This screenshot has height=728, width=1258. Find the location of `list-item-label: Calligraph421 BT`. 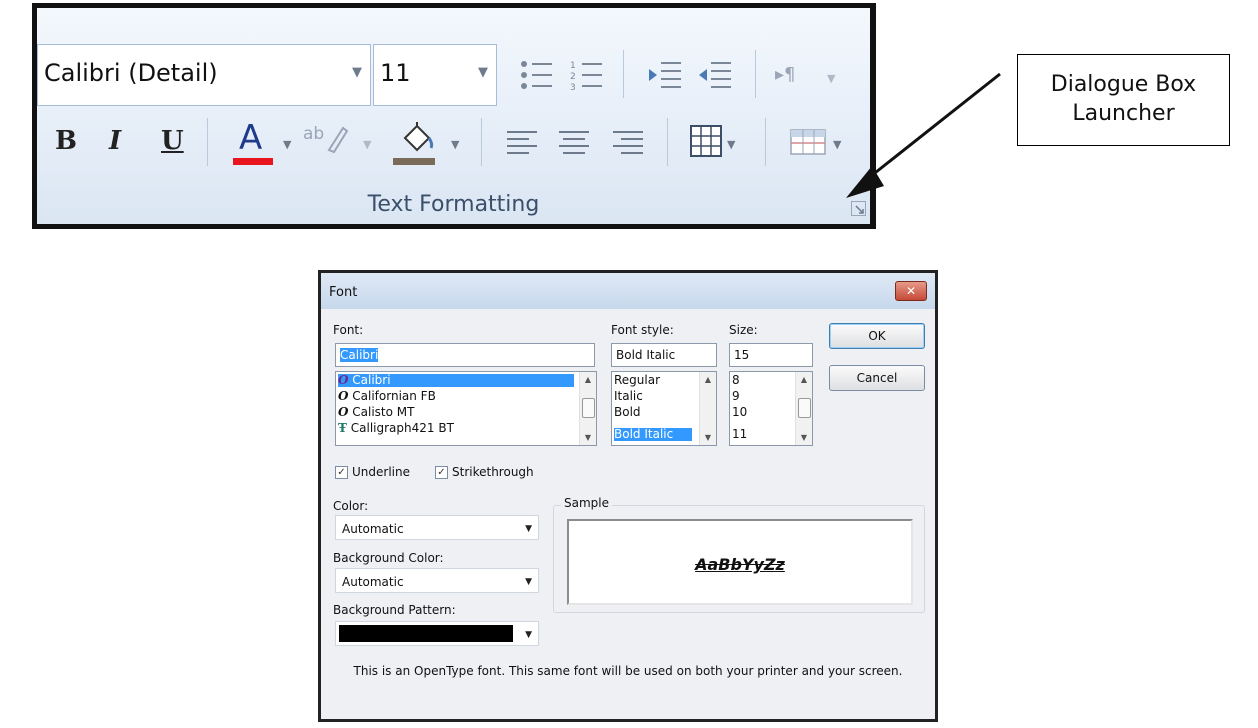

list-item-label: Calligraph421 BT is located at coordinates (402, 428).